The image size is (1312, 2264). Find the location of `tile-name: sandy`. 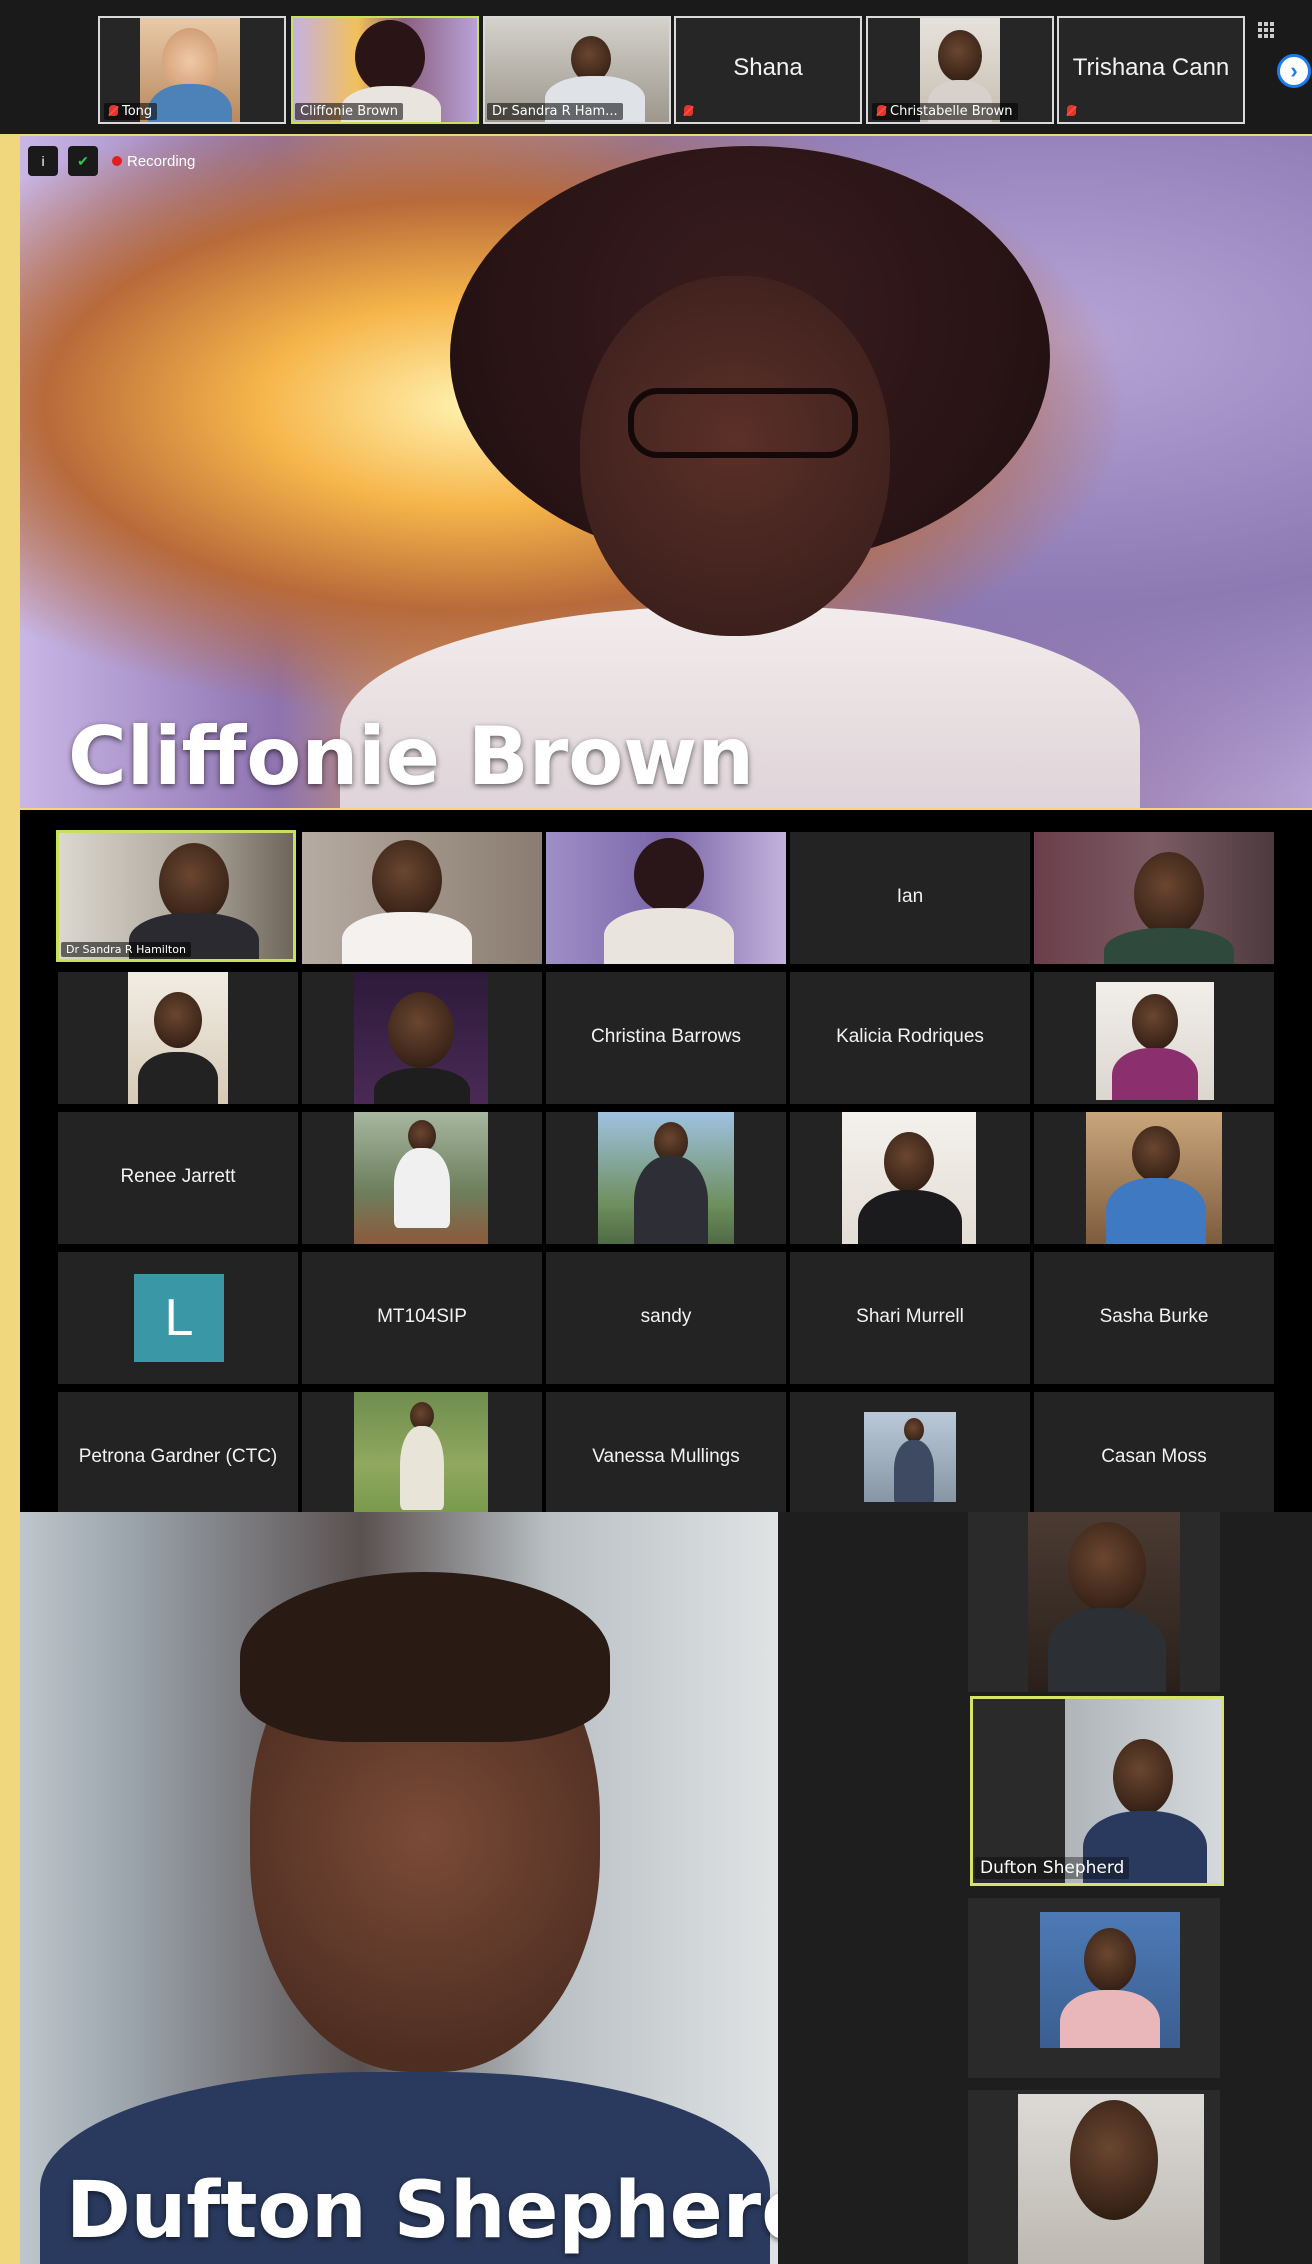

tile-name: sandy is located at coordinates (666, 1316).